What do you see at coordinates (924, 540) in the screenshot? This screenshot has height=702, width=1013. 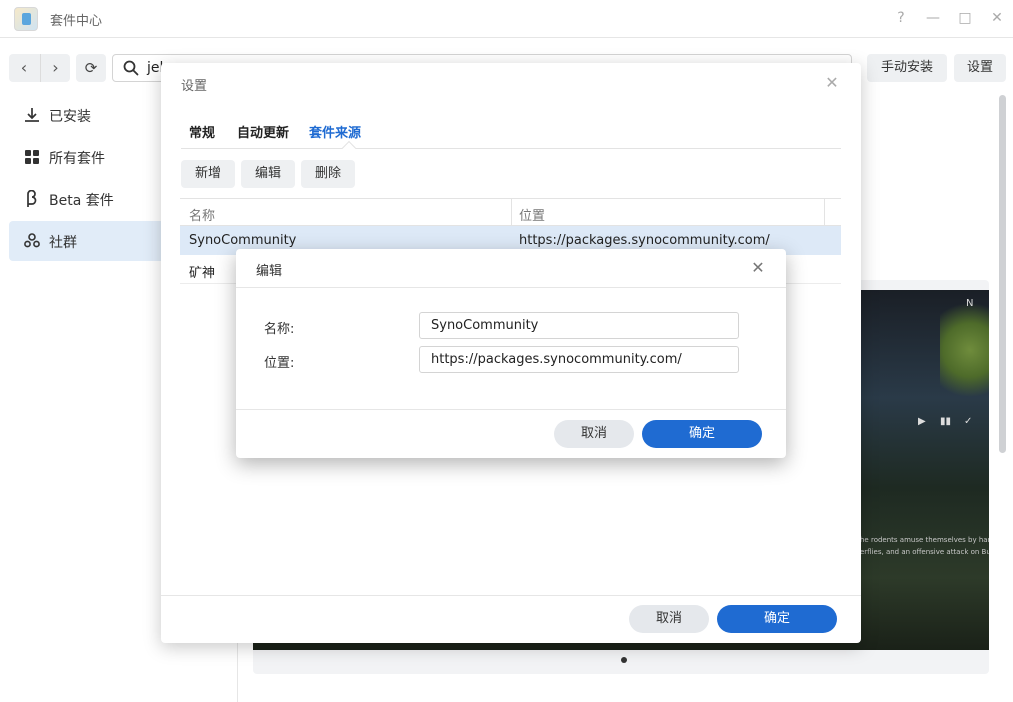 I see `caption-line: he rodents amuse themselves by harass` at bounding box center [924, 540].